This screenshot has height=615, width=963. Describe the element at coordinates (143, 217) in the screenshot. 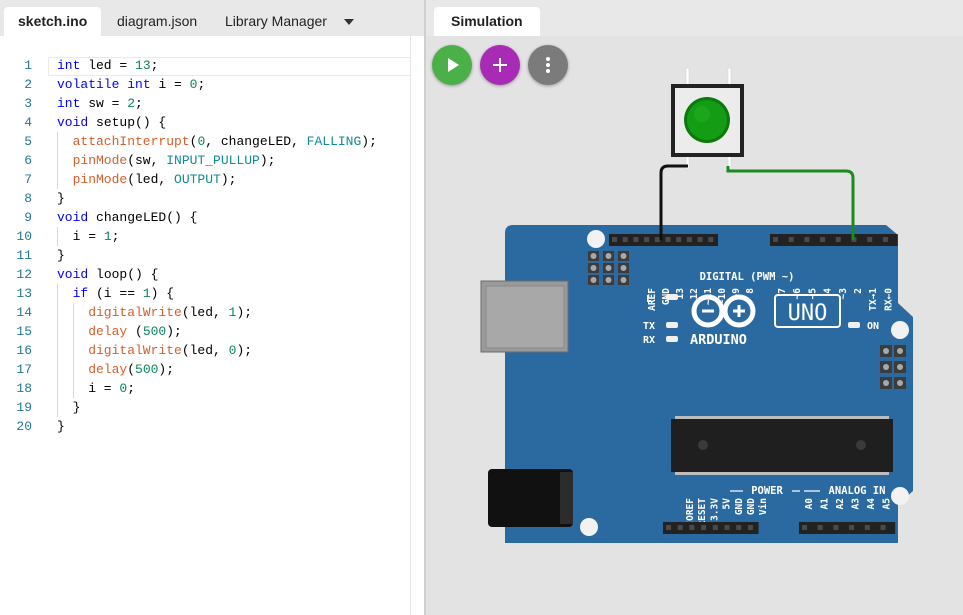

I see `code-token: changeLED() {` at that location.